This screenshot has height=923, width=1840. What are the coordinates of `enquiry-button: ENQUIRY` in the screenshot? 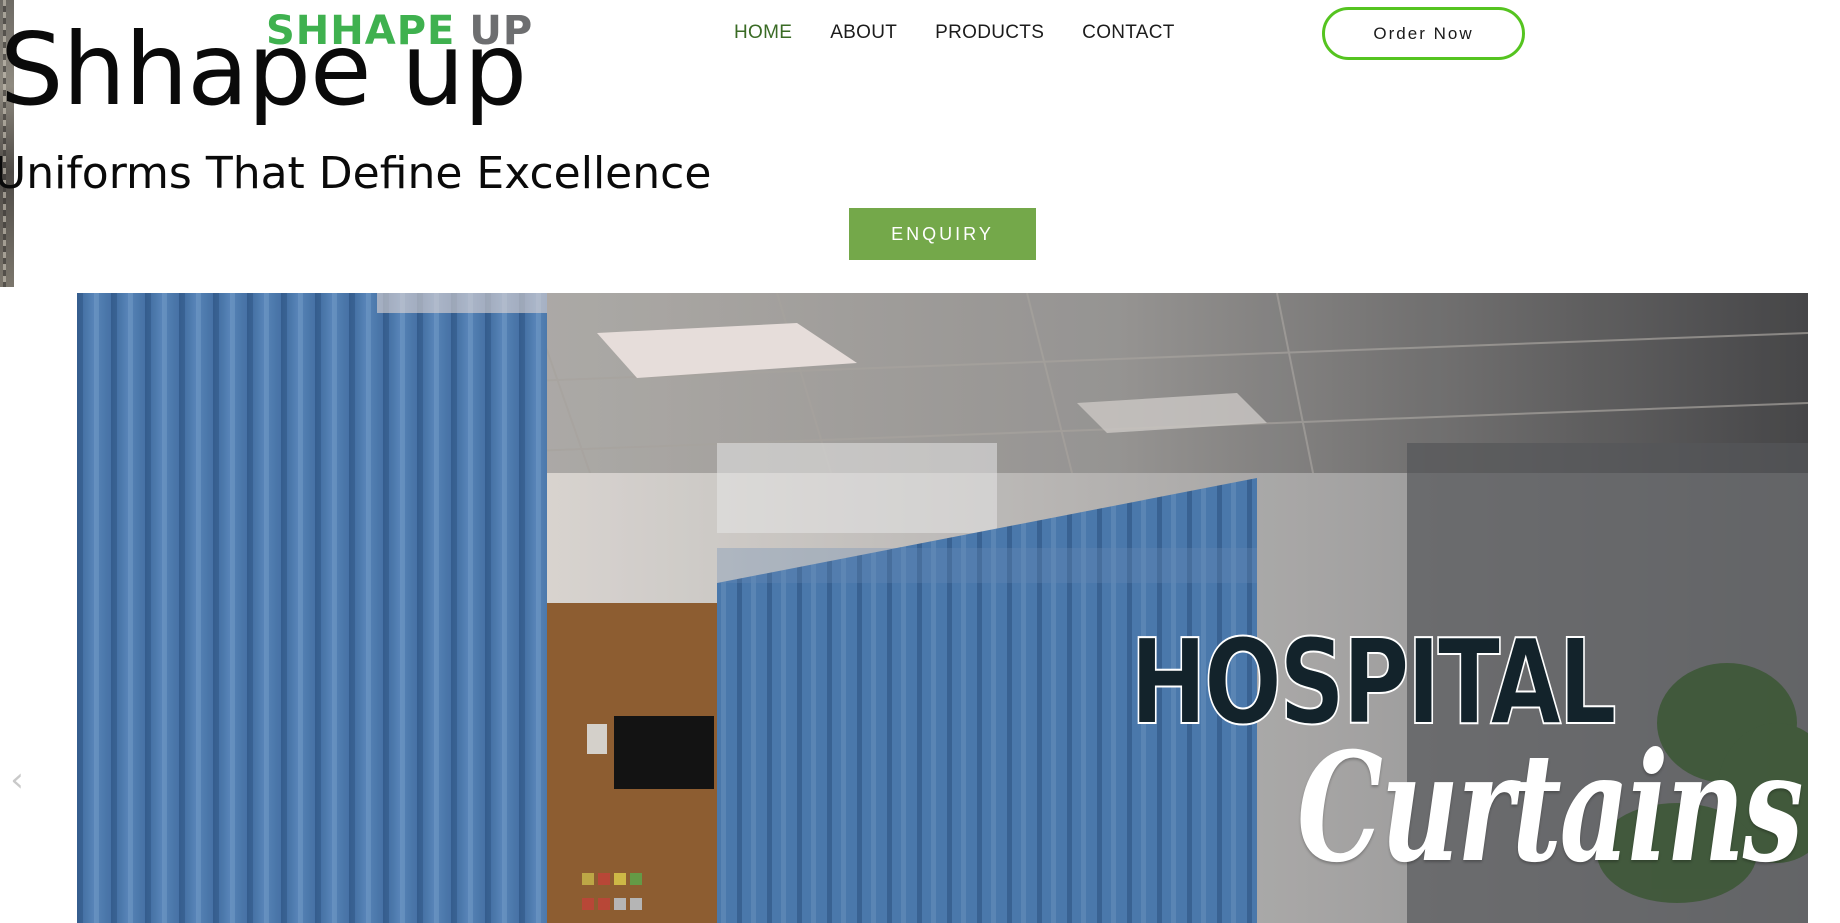 It's located at (942, 234).